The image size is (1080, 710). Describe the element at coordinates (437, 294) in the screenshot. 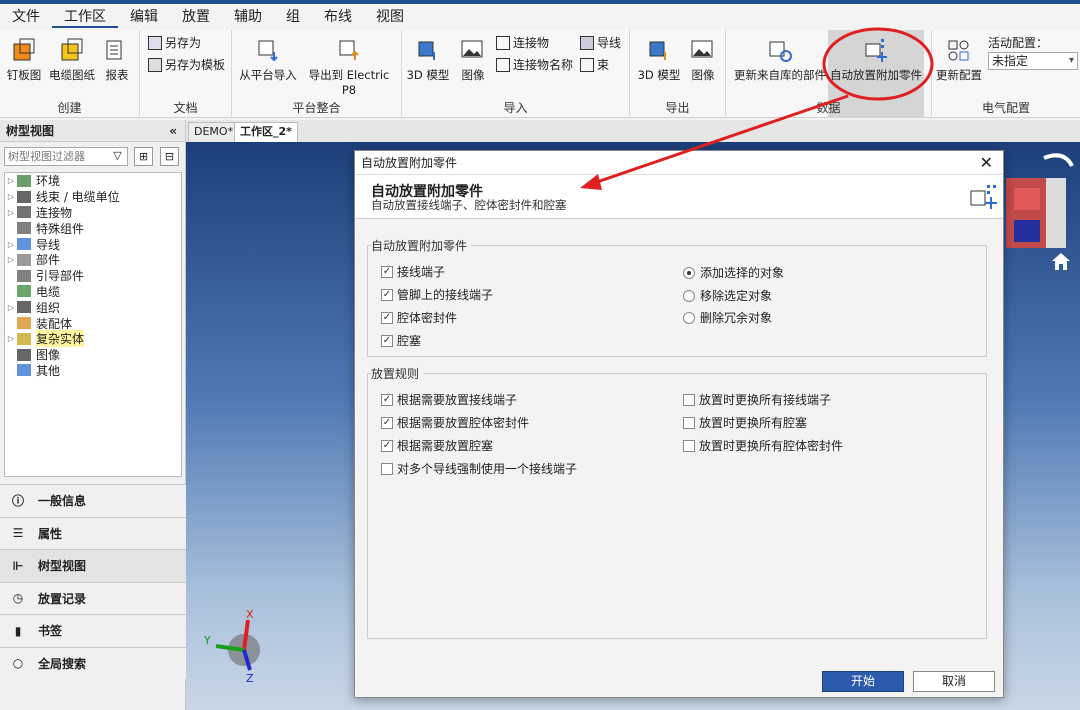

I see `check-pin-terminal: ✓ 管脚上的接线端子` at that location.